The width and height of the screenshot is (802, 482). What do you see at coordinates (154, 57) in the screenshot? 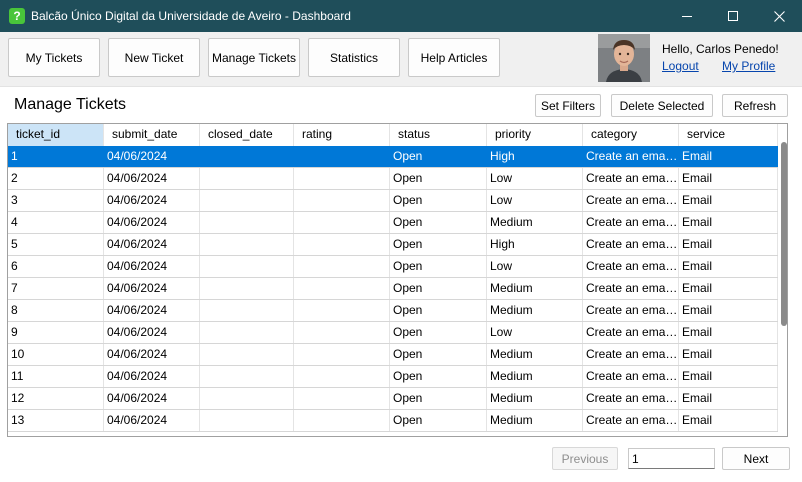
I see `nav-new-ticket-button: New Ticket` at bounding box center [154, 57].